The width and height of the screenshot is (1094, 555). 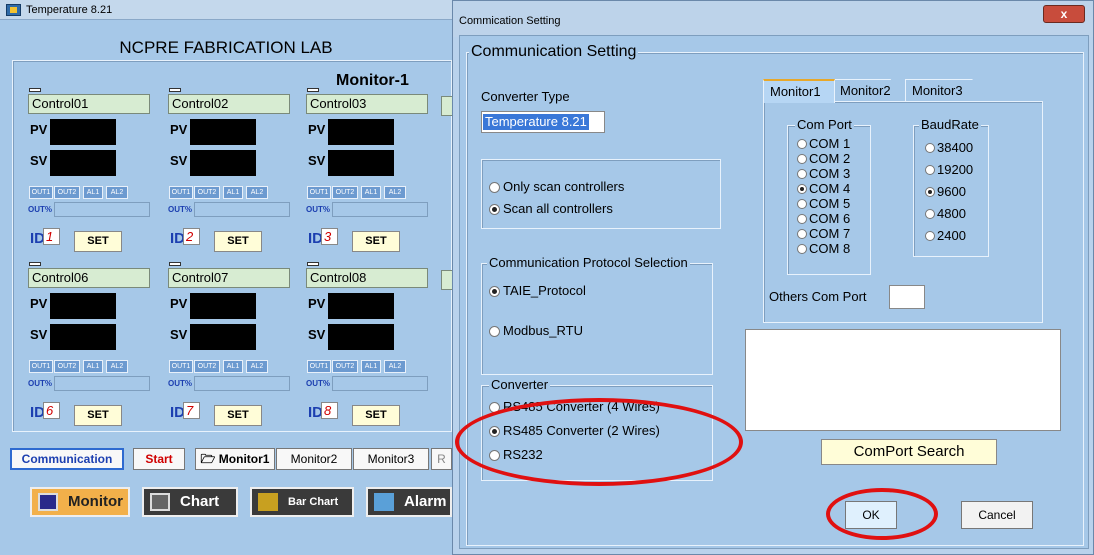 I want to click on monitor-nav-label: Monitor, so click(x=95, y=501).